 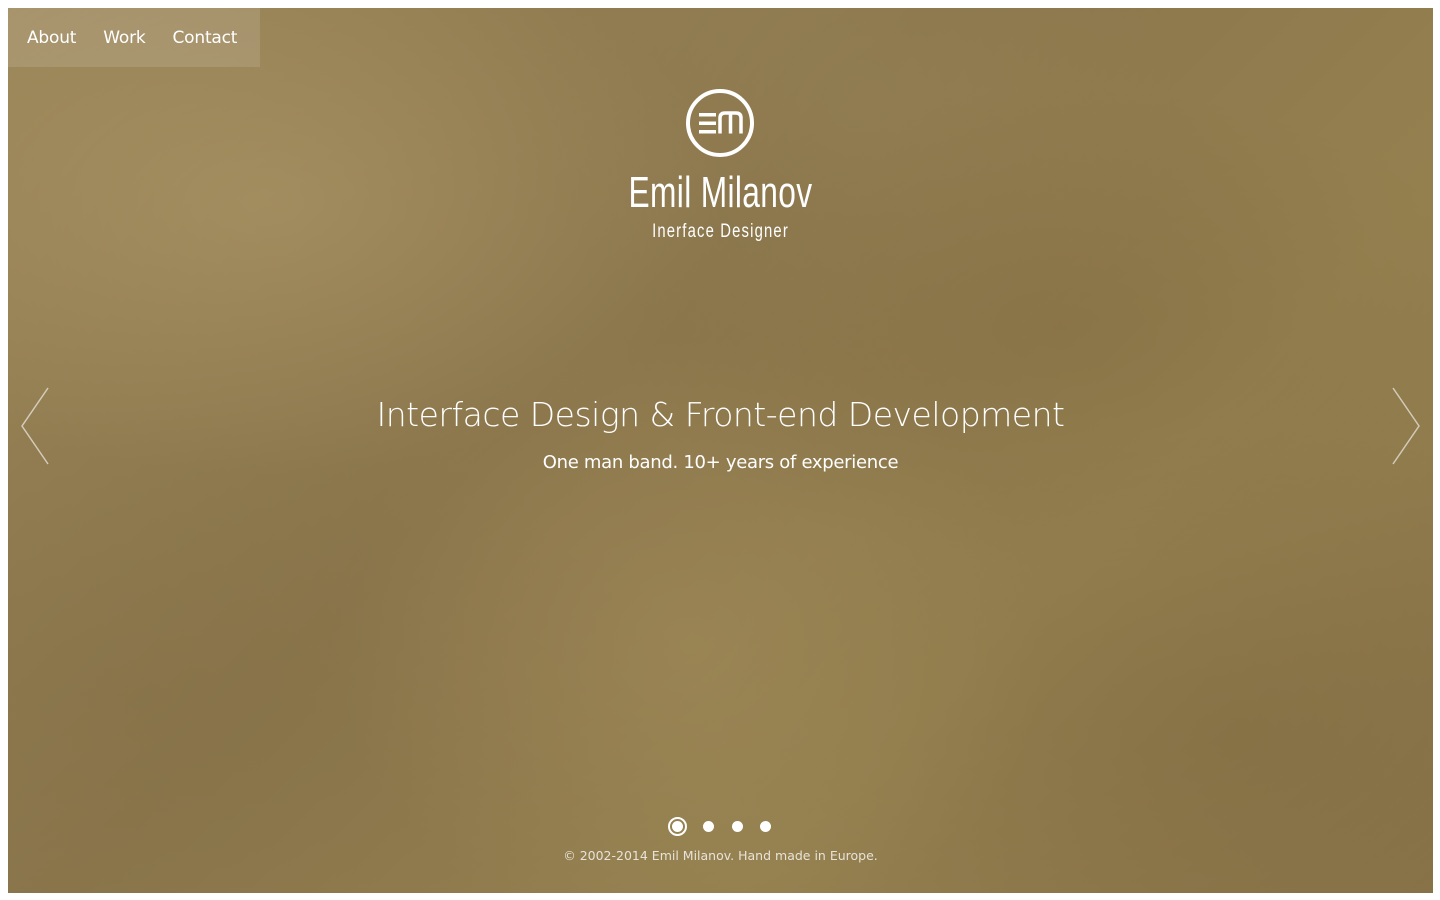 What do you see at coordinates (720, 231) in the screenshot?
I see `site-owner-role: Inerface Designer` at bounding box center [720, 231].